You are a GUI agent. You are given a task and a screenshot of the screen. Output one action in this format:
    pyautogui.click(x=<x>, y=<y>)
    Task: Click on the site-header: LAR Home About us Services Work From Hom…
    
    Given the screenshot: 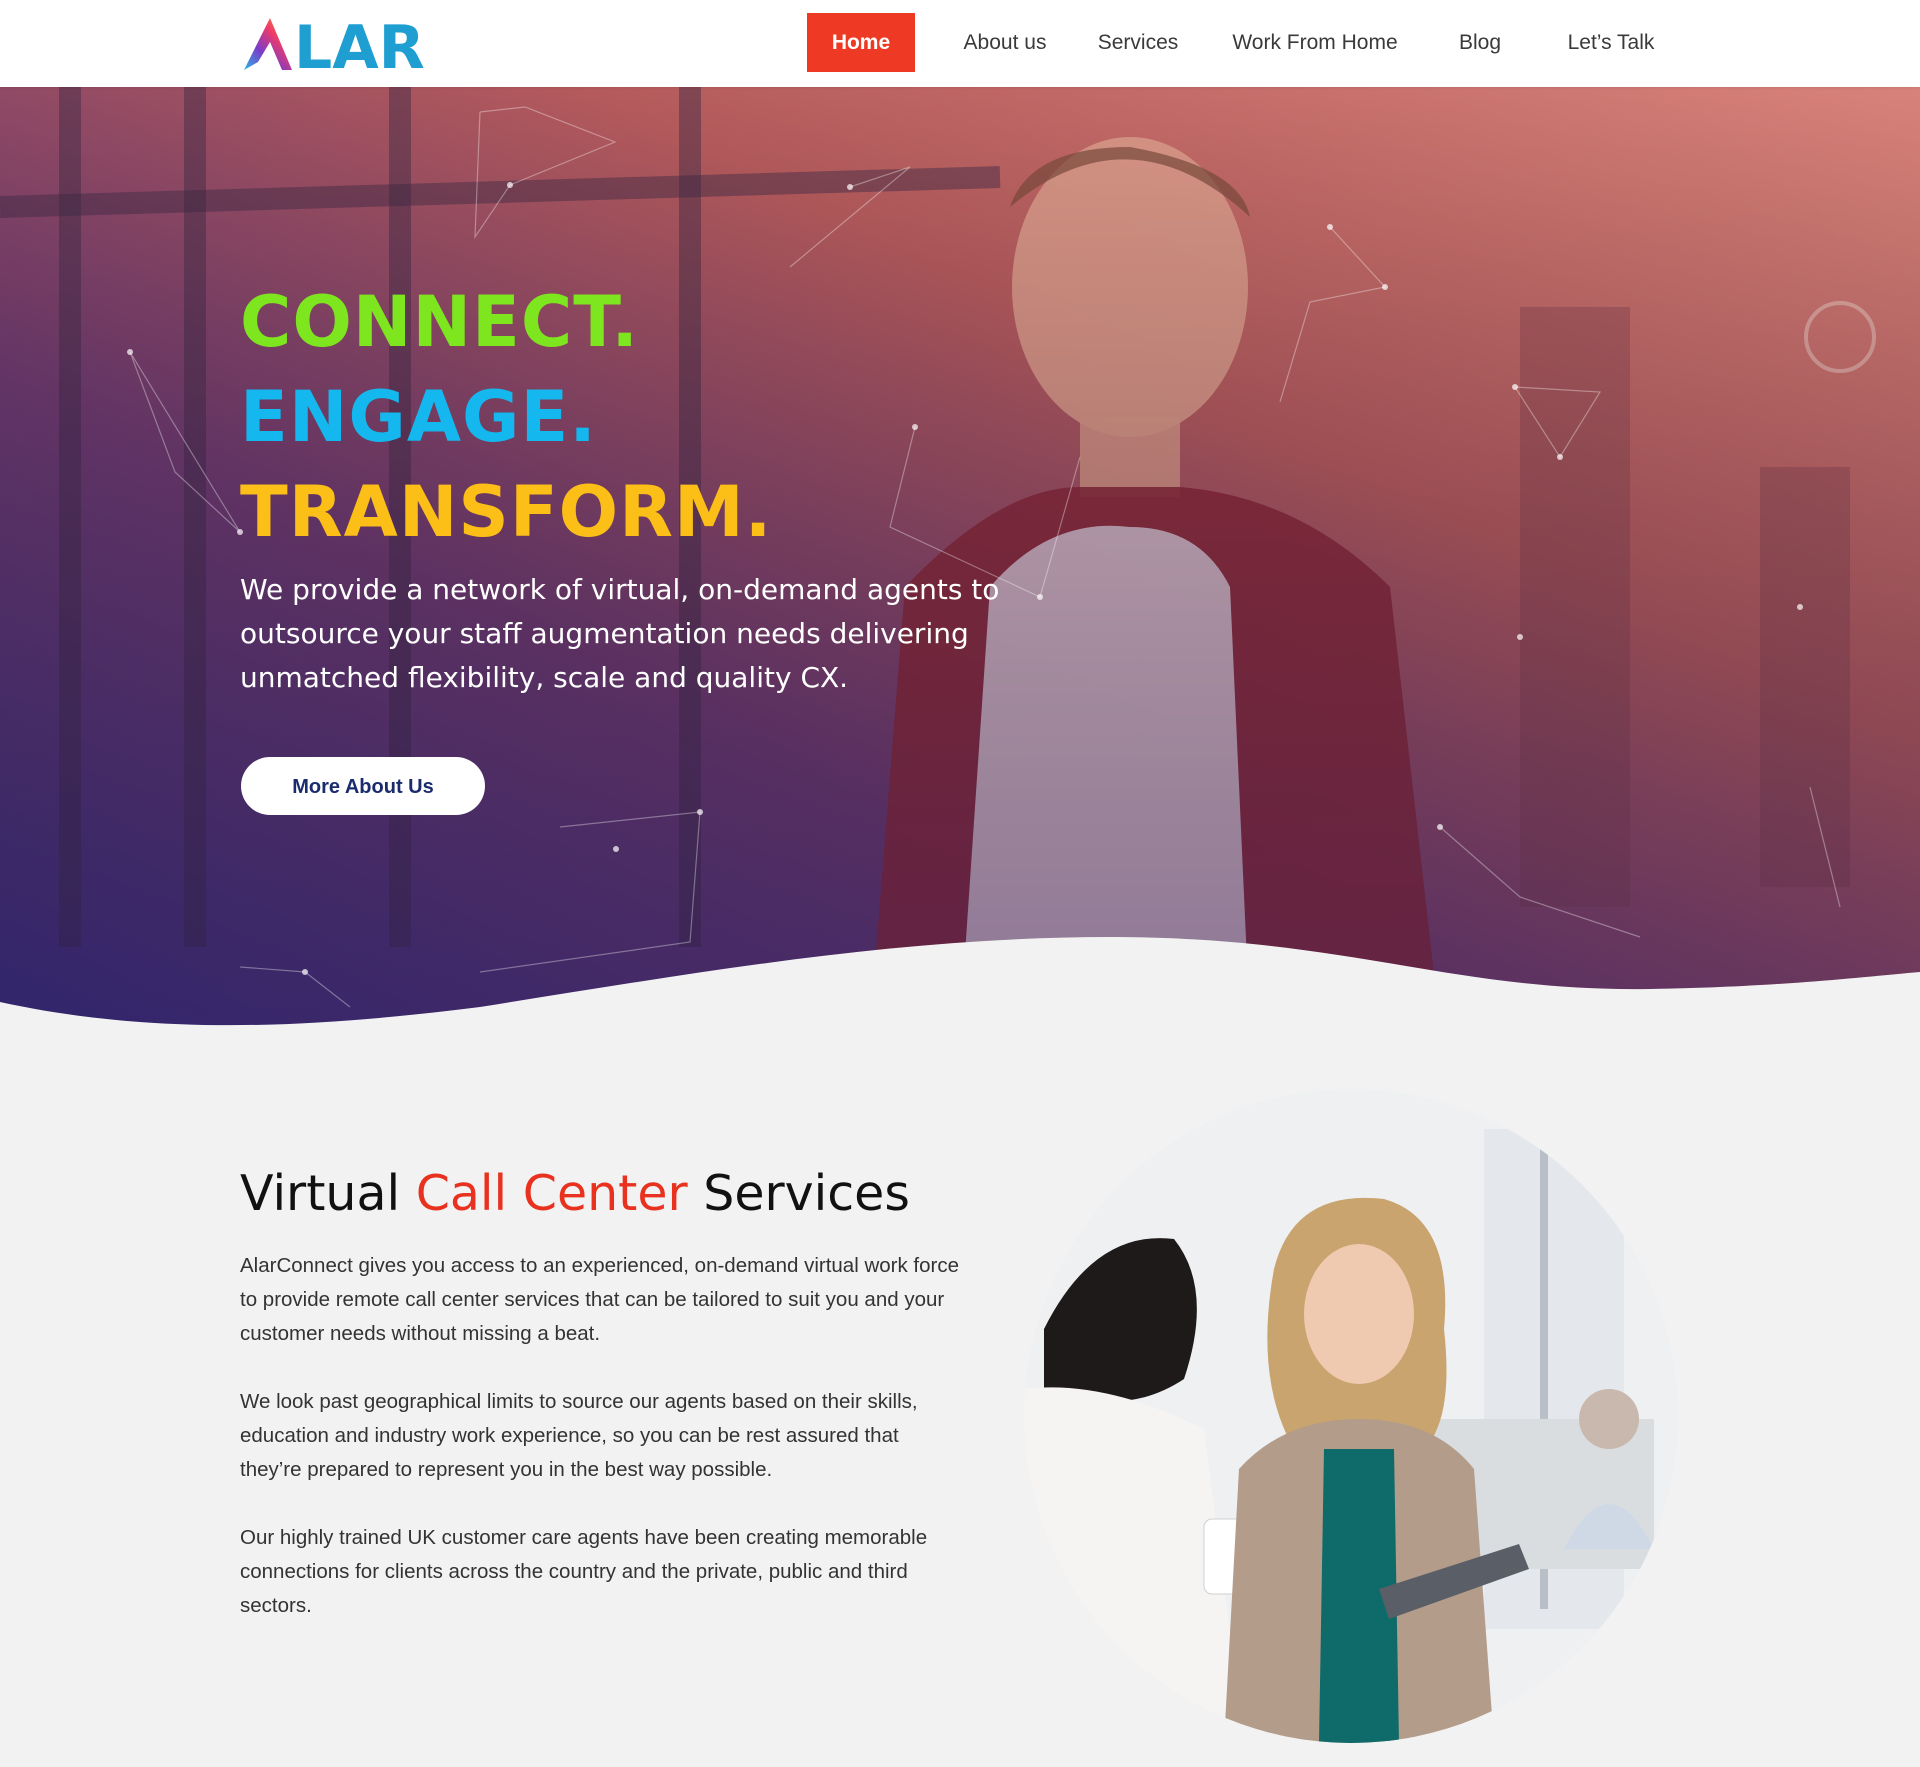 What is the action you would take?
    pyautogui.click(x=960, y=43)
    